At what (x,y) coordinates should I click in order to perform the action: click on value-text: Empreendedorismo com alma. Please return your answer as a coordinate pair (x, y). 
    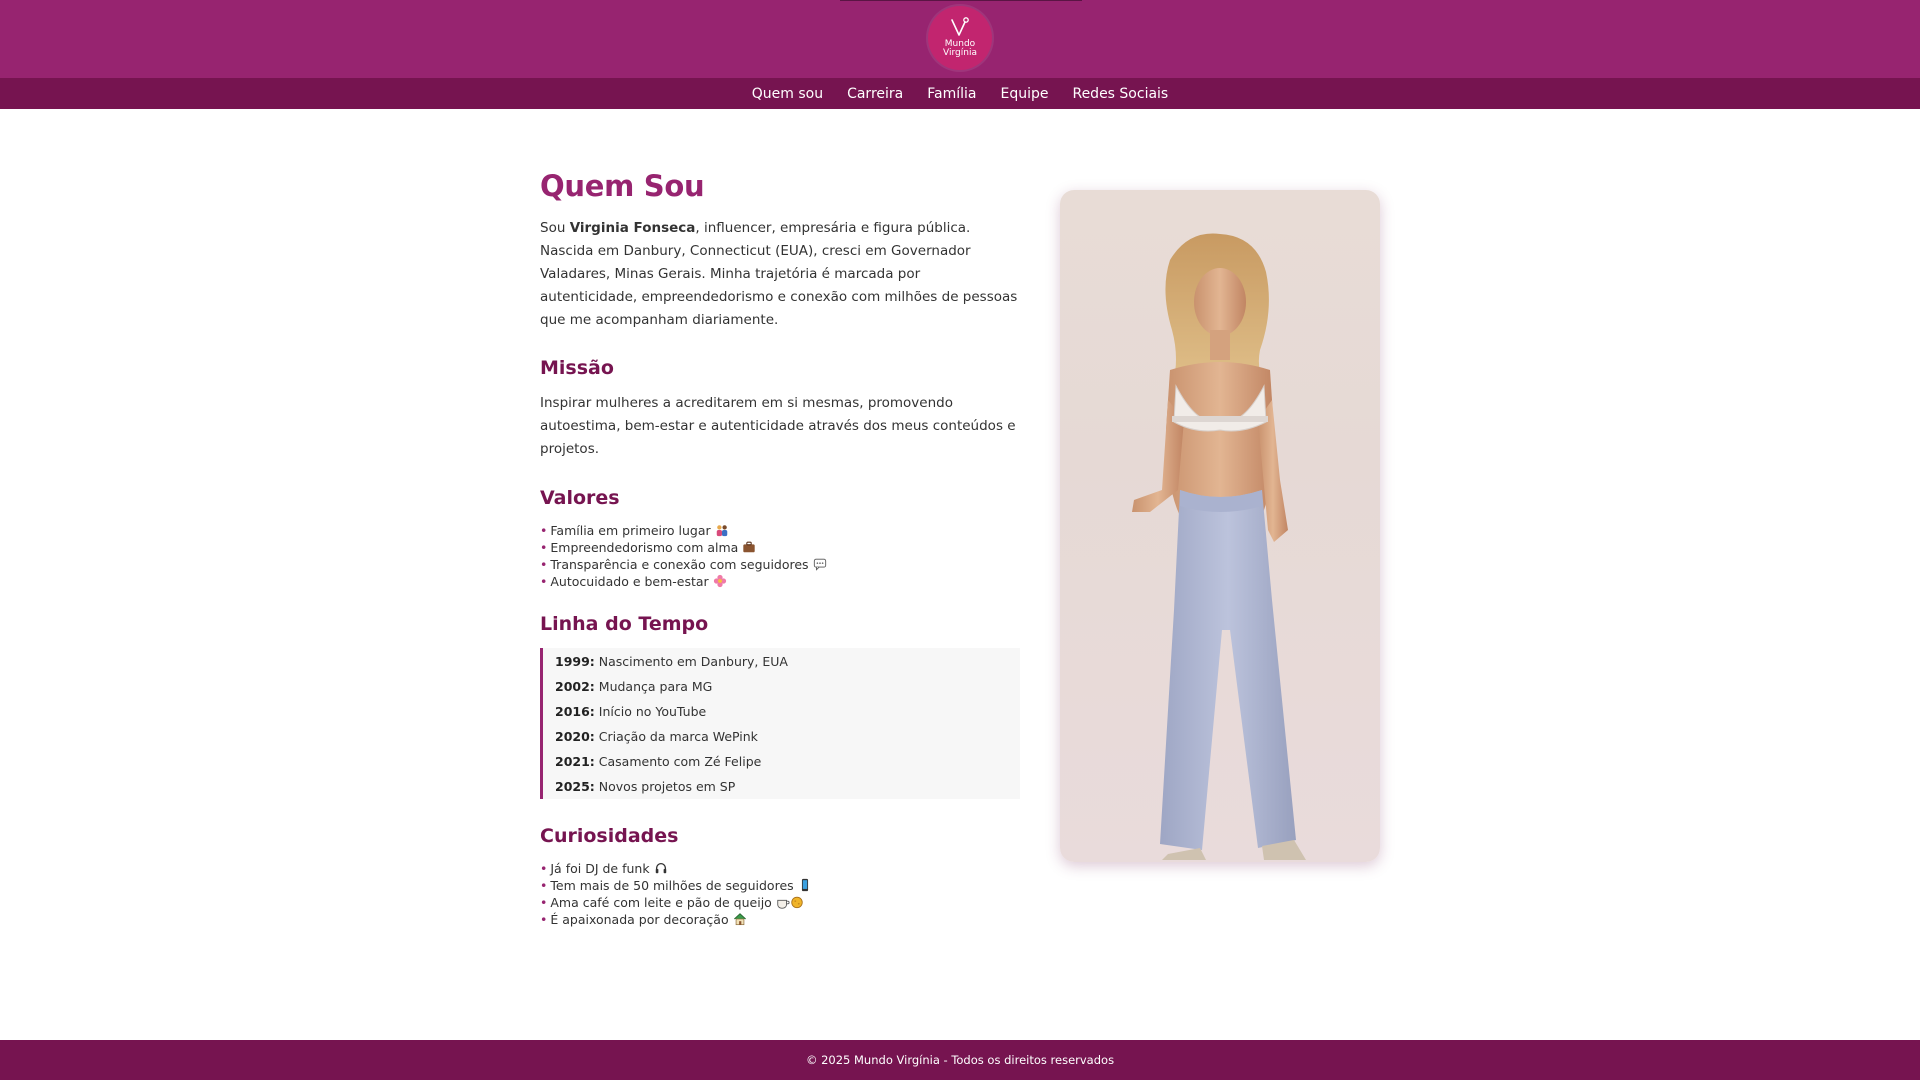
    Looking at the image, I should click on (644, 547).